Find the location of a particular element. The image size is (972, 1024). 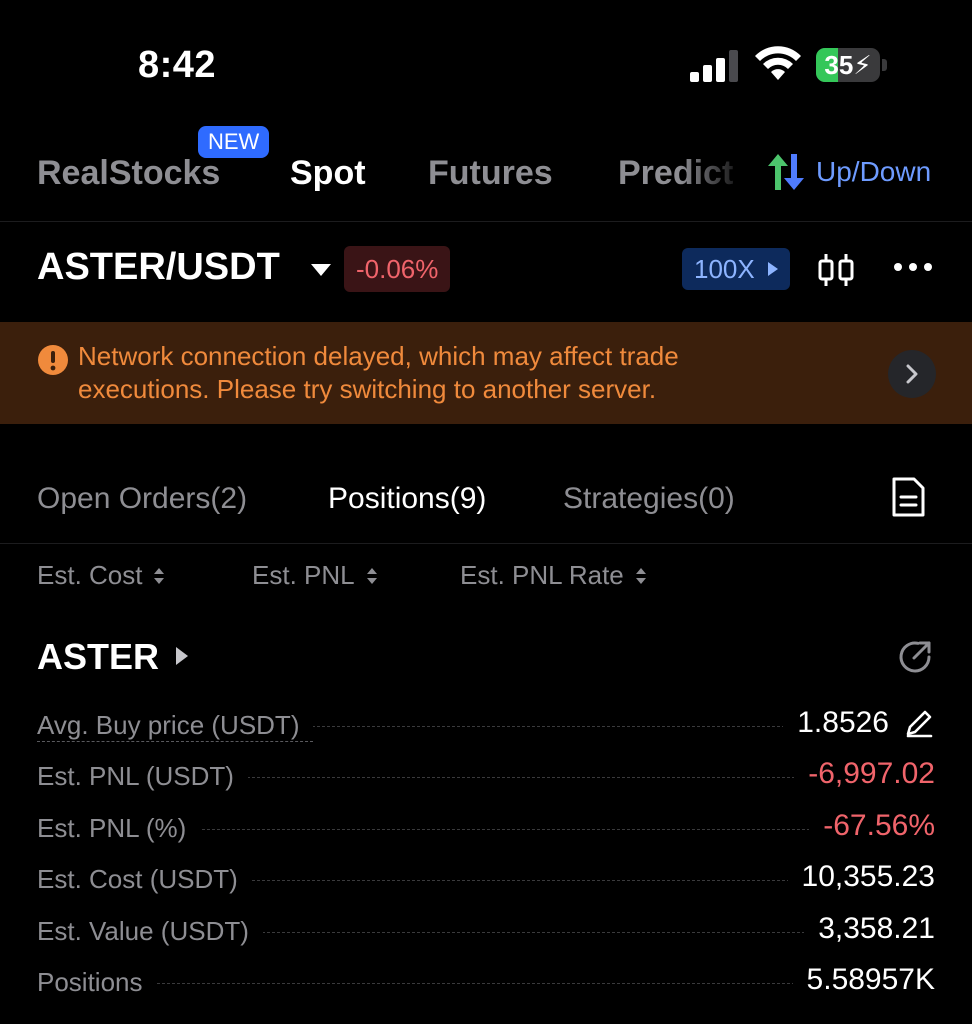

new-badge: NEW is located at coordinates (234, 142).